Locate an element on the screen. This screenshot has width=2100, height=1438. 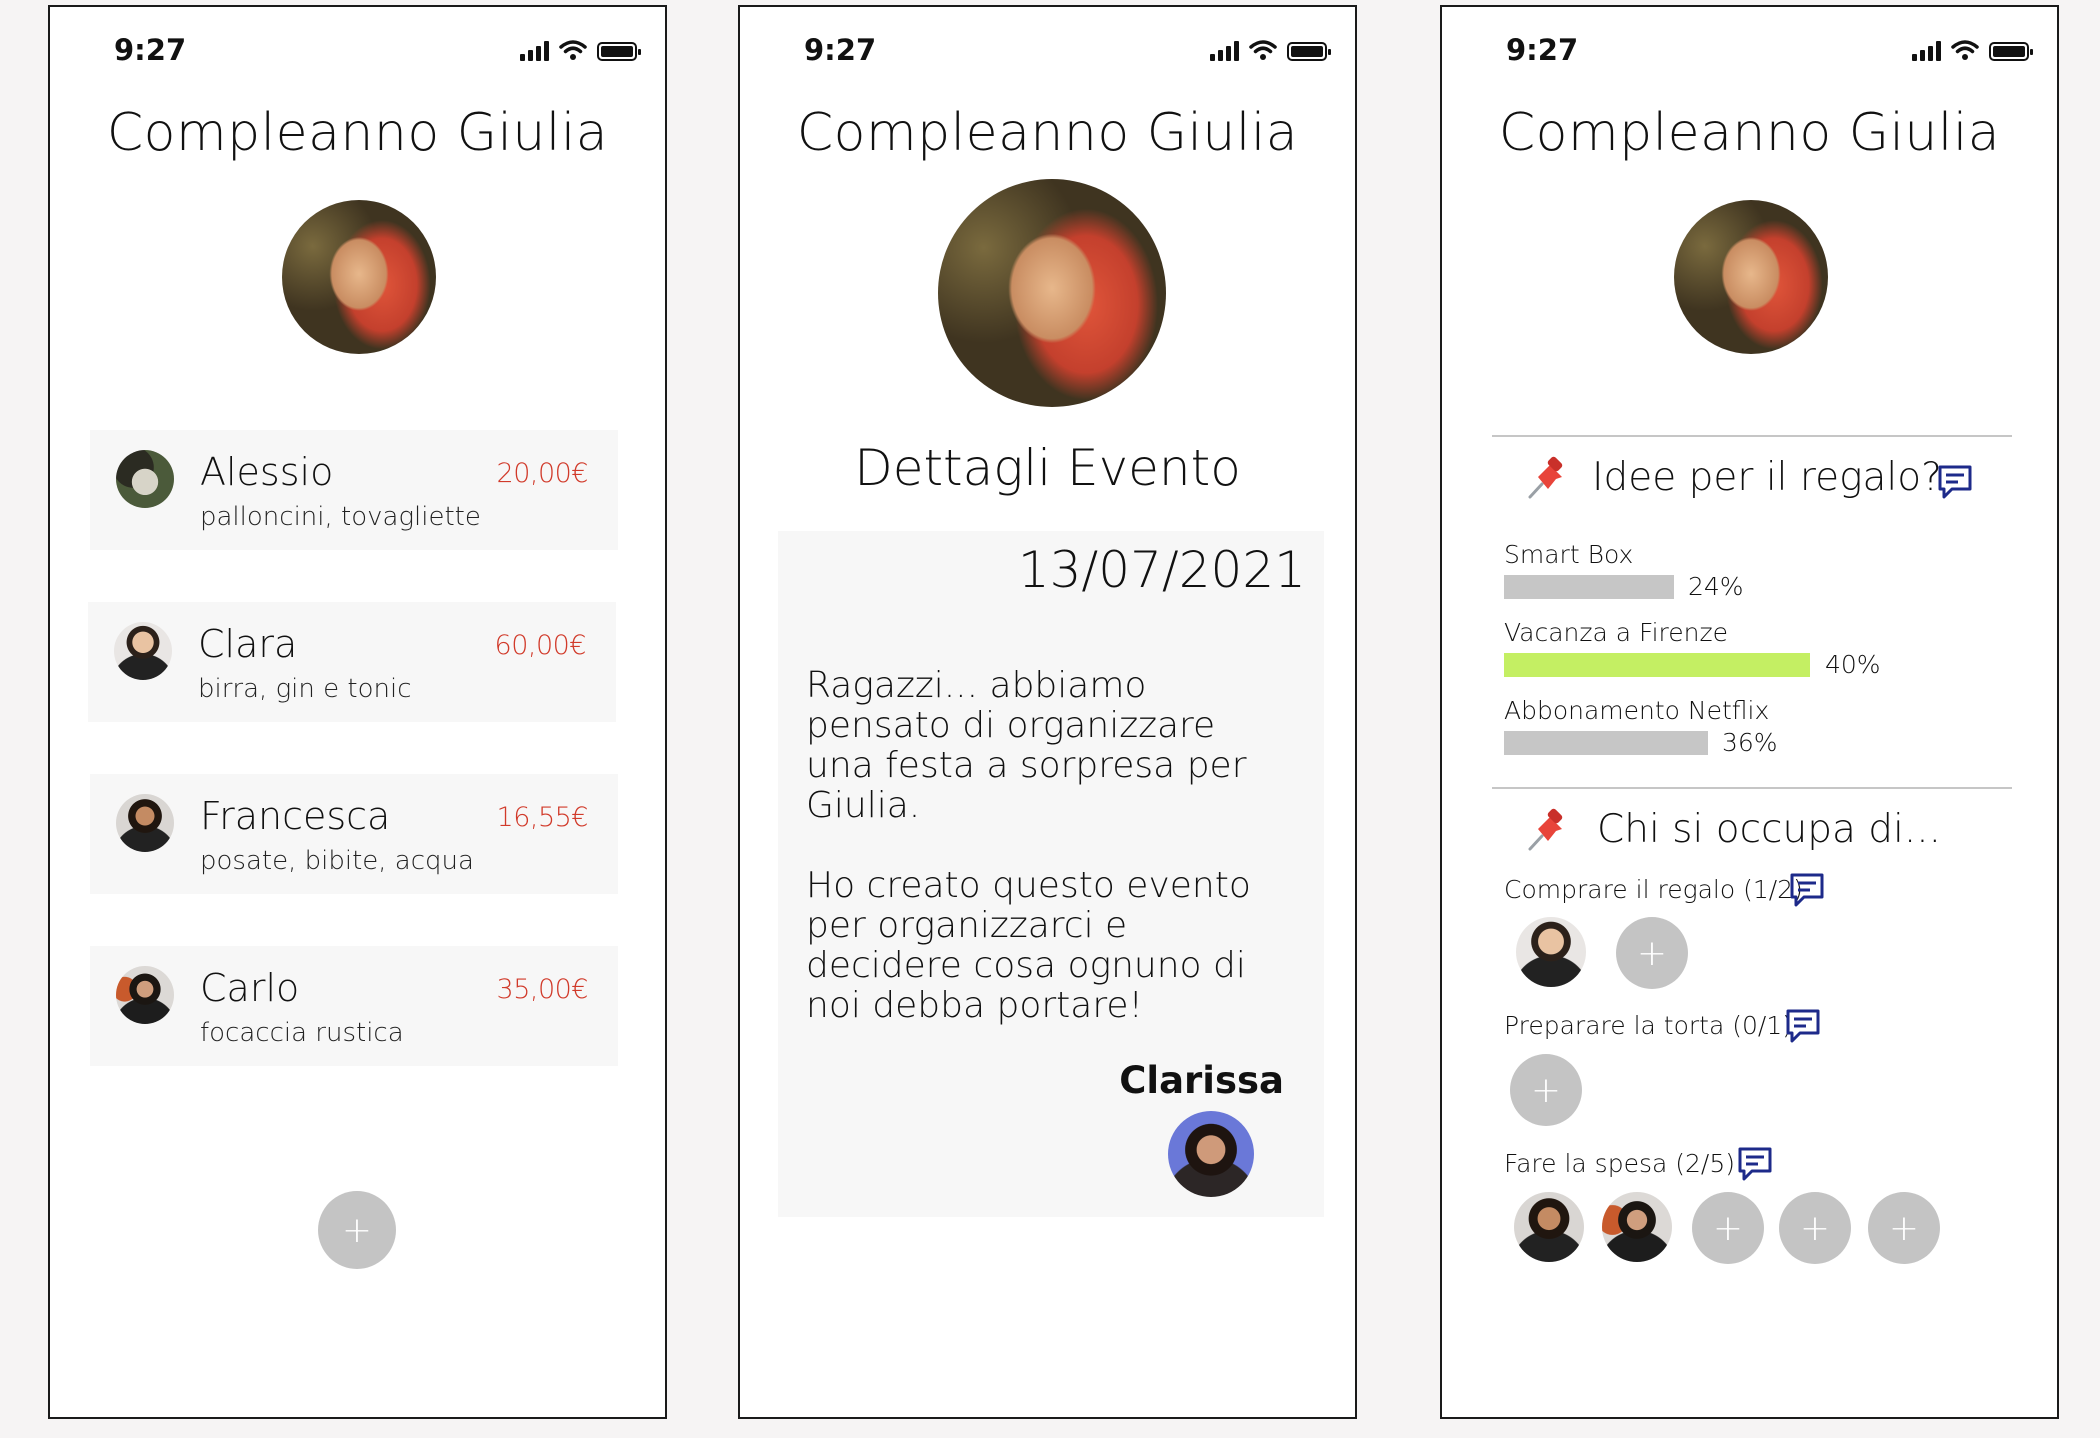
poll-option-label: Abbonamento Netflix is located at coordinates (1637, 710).